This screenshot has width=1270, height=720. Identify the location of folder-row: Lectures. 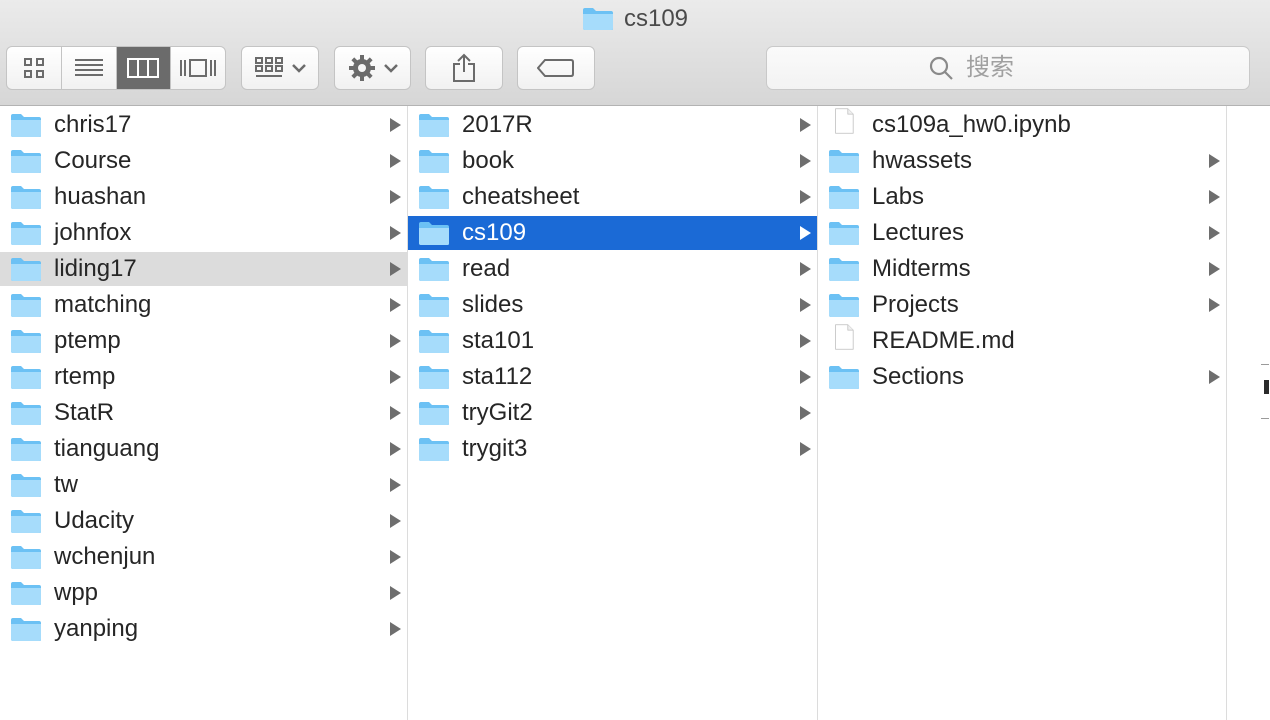
(1022, 233).